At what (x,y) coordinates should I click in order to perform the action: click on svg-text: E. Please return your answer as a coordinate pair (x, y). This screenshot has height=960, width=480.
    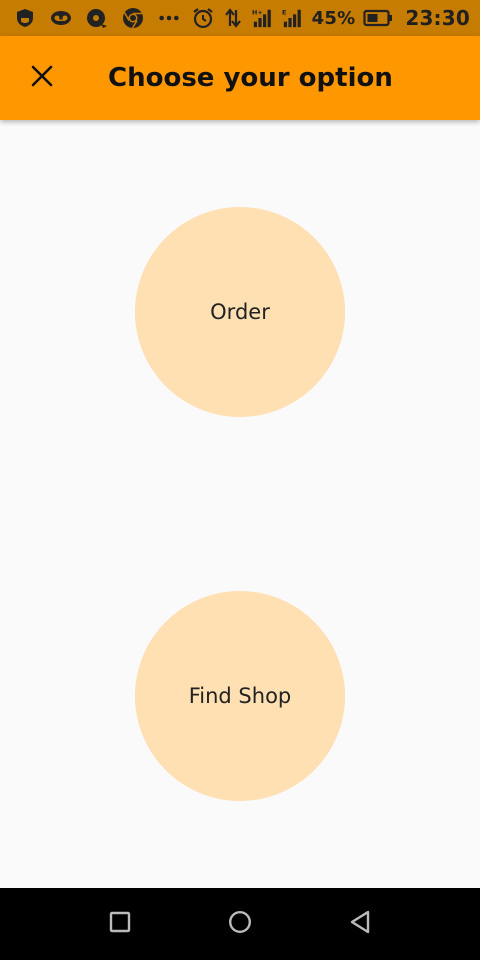
    Looking at the image, I should click on (284, 12).